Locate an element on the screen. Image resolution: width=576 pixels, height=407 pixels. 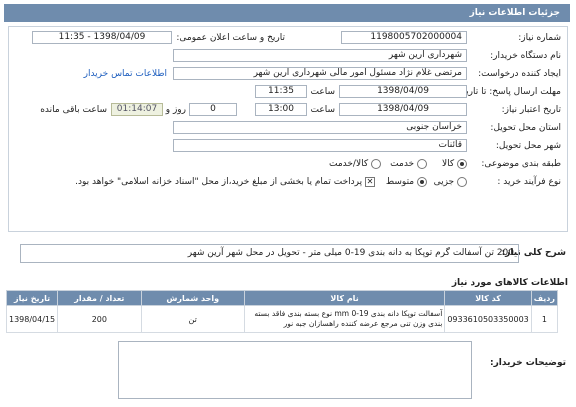
contact-buyer-link: اطلاعات تماس خریدار is located at coordinates (125, 74).